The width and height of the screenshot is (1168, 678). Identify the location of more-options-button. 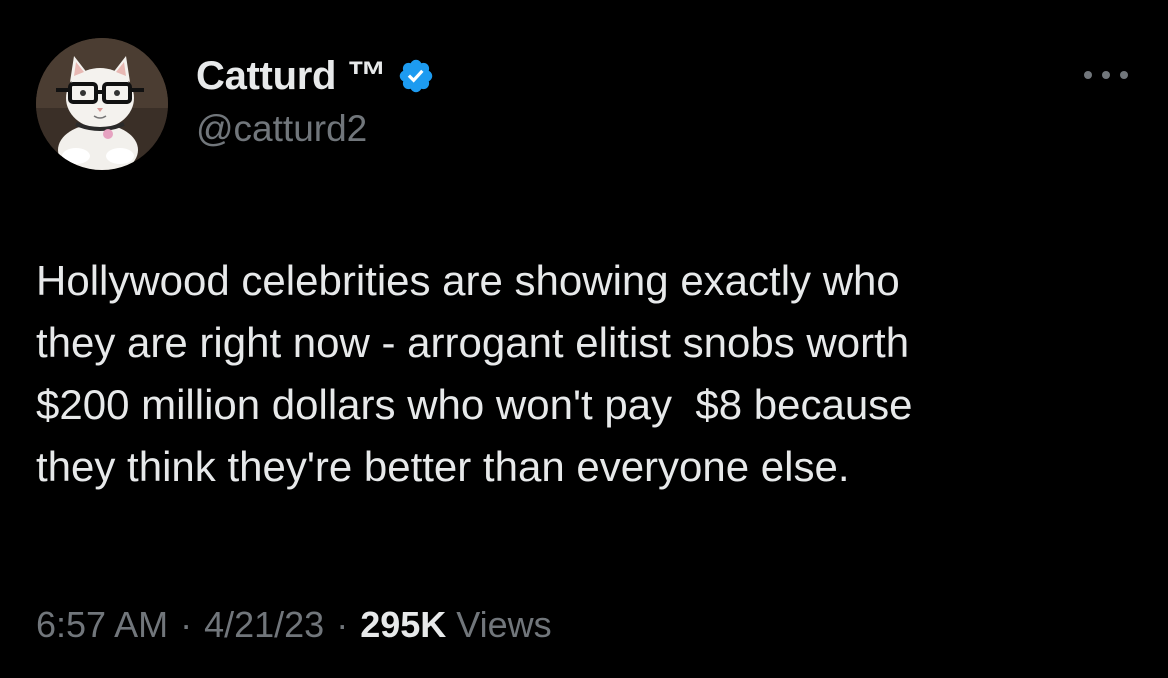
(1106, 75).